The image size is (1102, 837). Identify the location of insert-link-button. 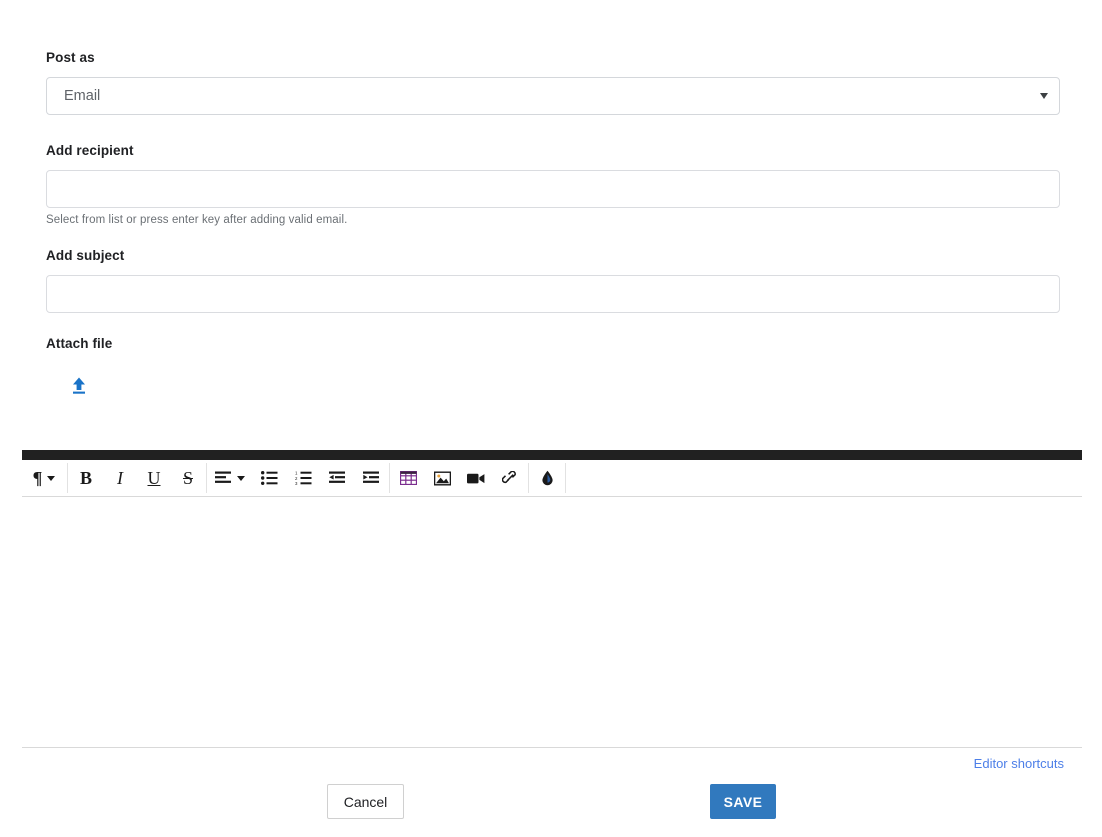
(510, 478).